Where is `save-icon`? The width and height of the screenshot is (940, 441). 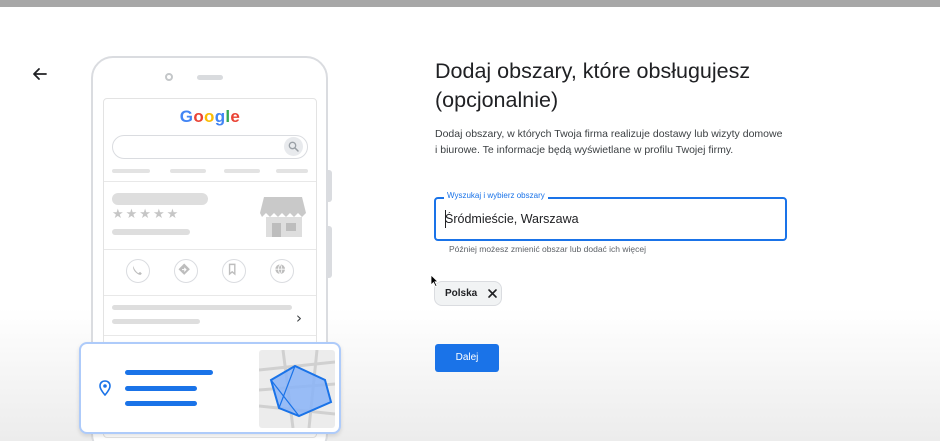
save-icon is located at coordinates (234, 271).